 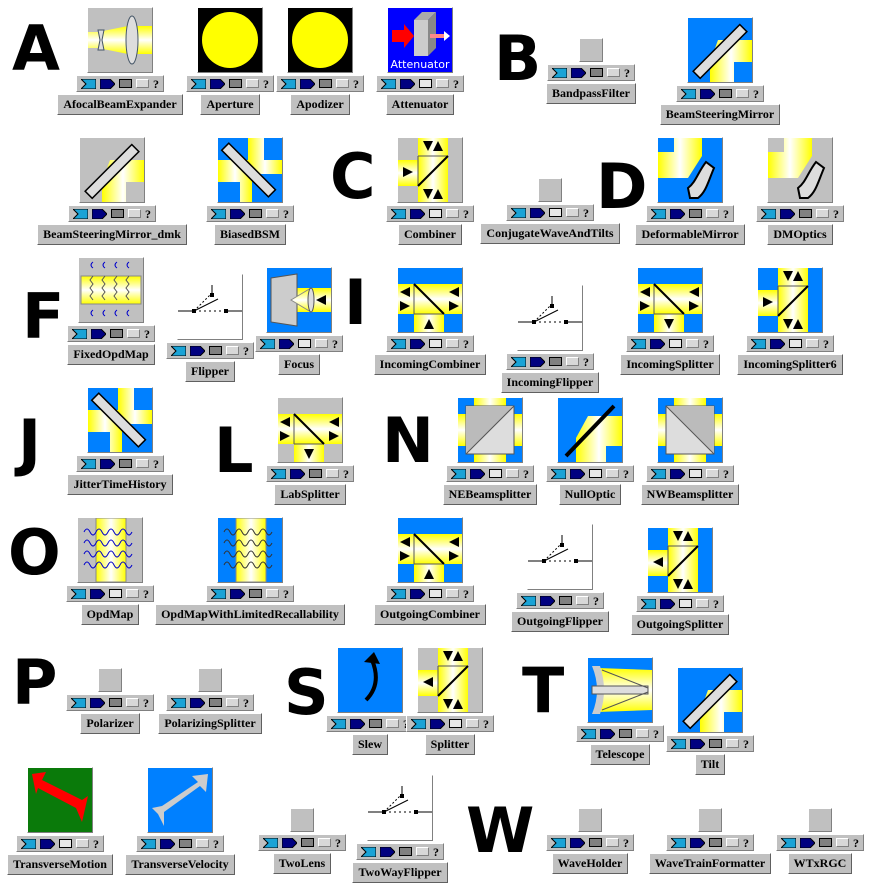 I want to click on component-label: WaveTrainFormatter, so click(x=710, y=863).